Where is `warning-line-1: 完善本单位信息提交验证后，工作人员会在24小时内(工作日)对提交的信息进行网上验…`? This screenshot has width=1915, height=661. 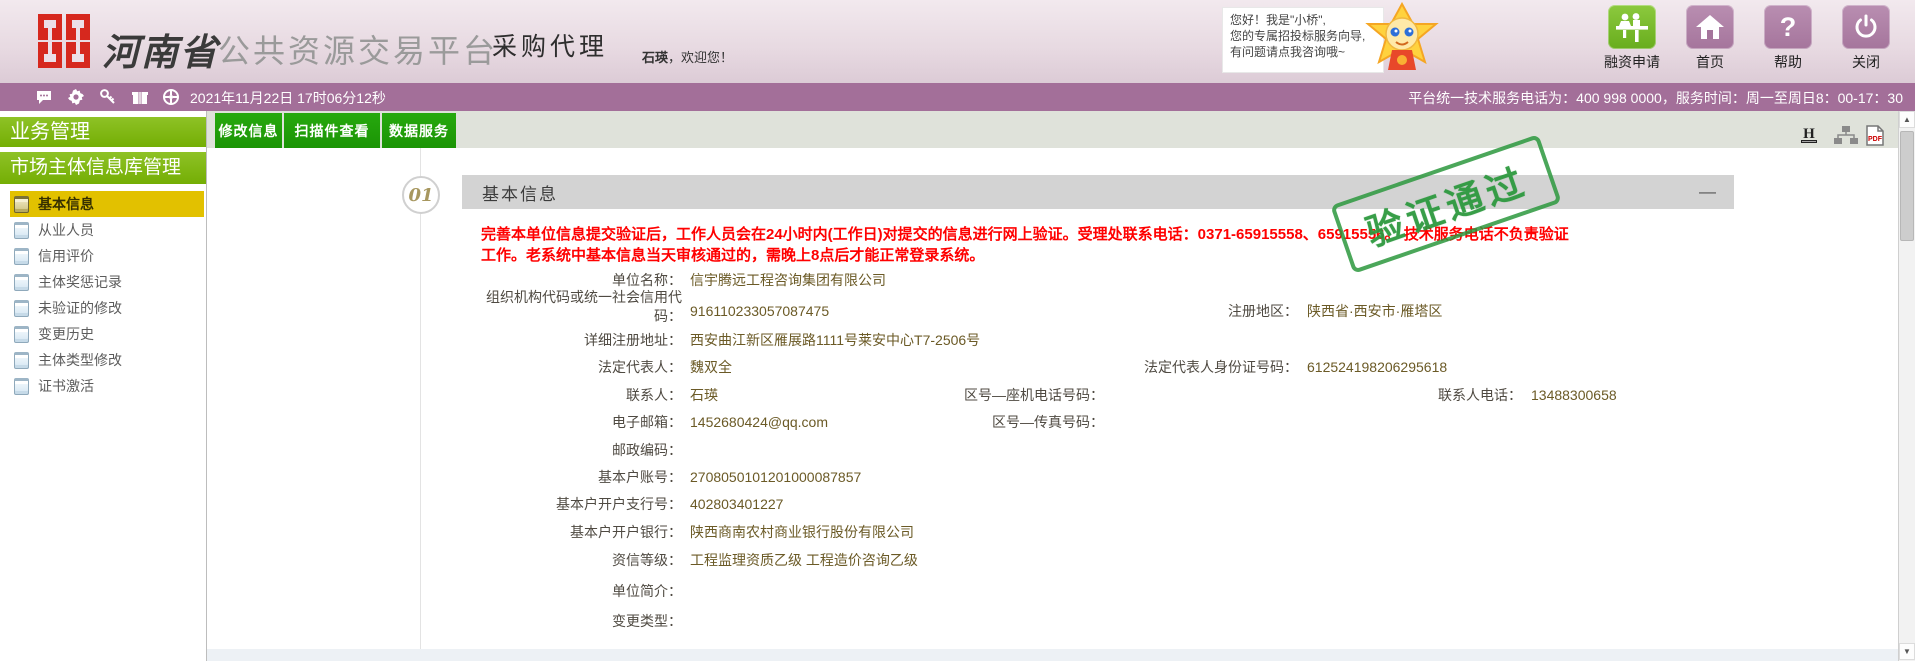
warning-line-1: 完善本单位信息提交验证后，工作人员会在24小时内(工作日)对提交的信息进行网上验… is located at coordinates (1025, 234).